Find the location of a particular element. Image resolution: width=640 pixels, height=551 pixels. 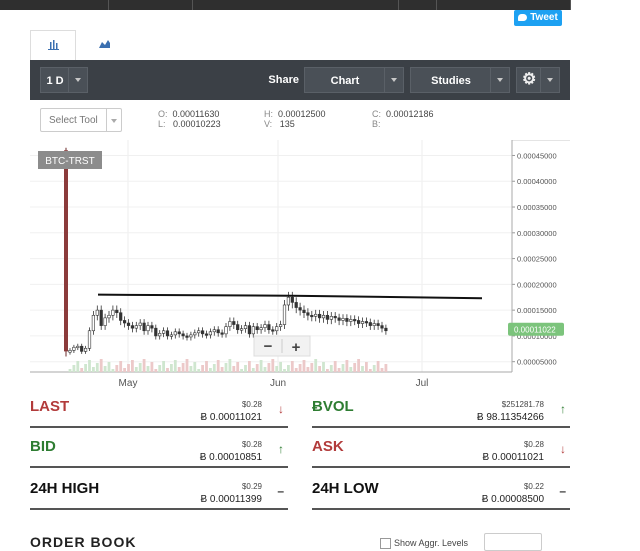

tab-area-chart is located at coordinates (104, 45).